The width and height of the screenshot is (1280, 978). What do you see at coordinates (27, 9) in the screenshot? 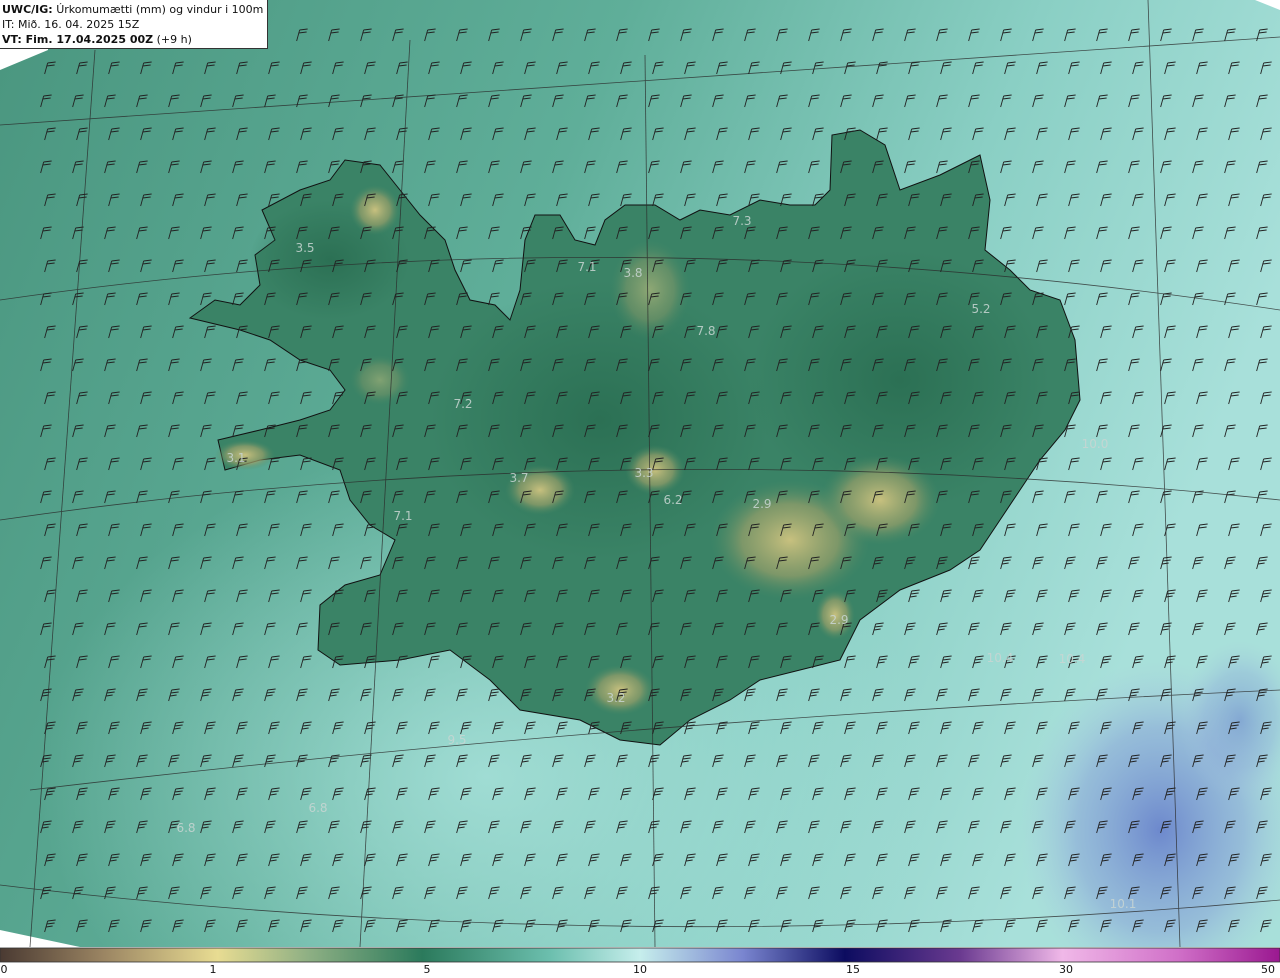
I see `model-label: UWC/IG:` at bounding box center [27, 9].